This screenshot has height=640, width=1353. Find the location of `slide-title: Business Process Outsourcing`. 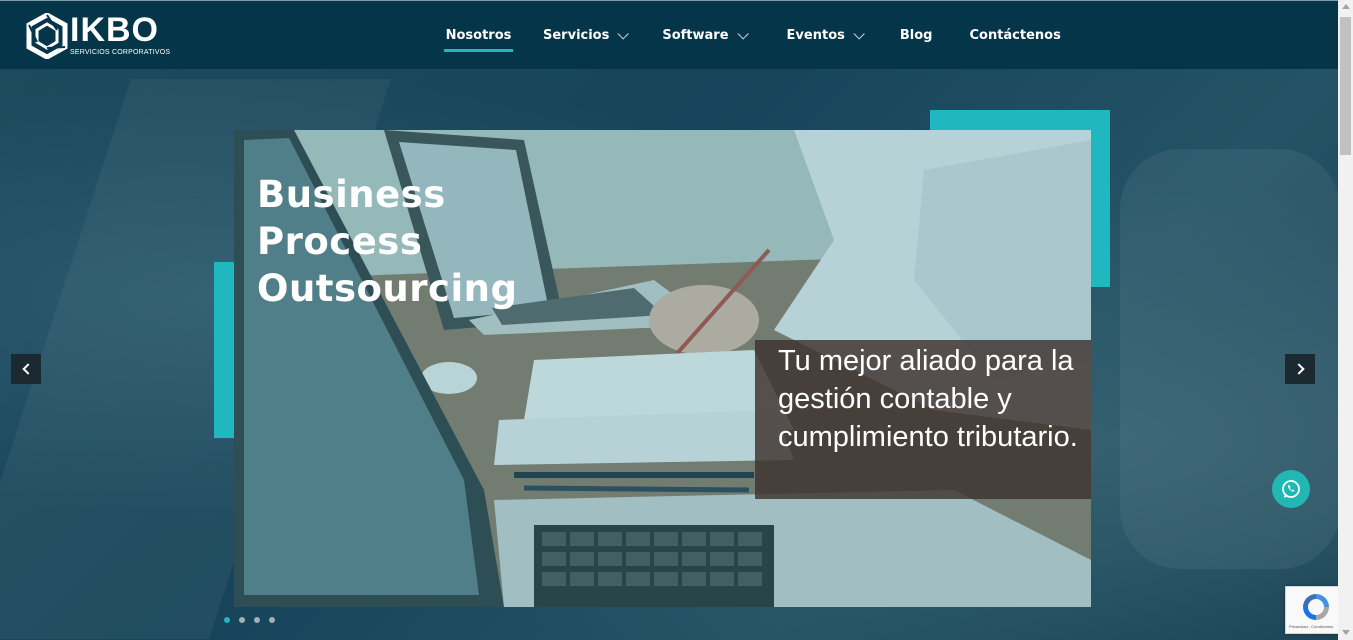

slide-title: Business Process Outsourcing is located at coordinates (407, 241).